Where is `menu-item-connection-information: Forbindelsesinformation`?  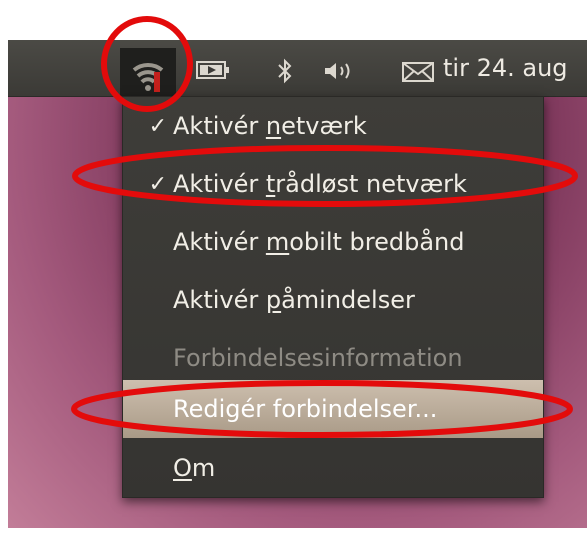 menu-item-connection-information: Forbindelsesinformation is located at coordinates (333, 358).